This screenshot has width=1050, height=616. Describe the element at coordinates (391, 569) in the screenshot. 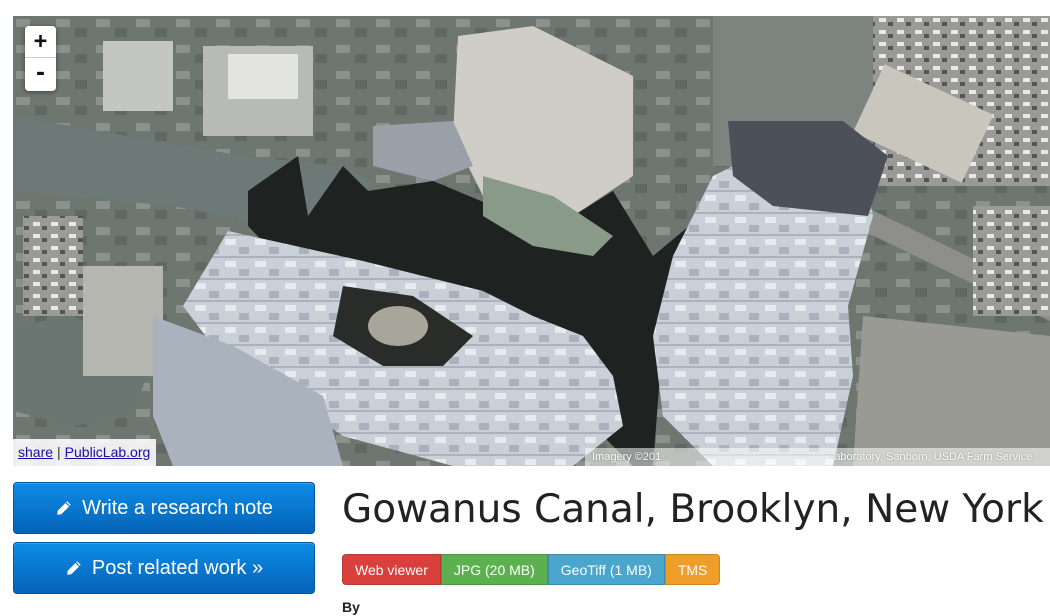

I see `web-viewer-button: Web viewer` at that location.